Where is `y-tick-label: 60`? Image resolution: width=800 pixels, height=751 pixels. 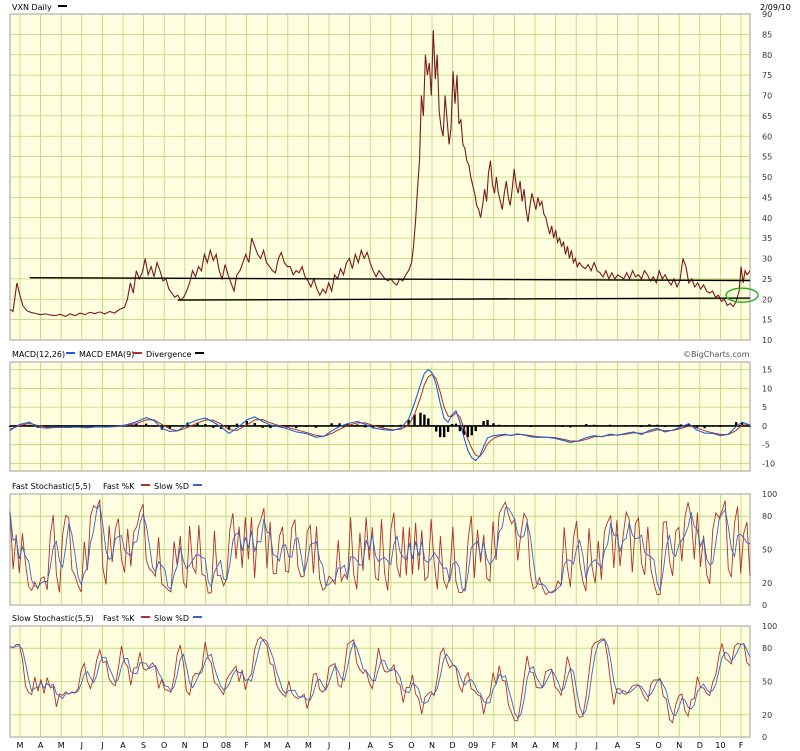
y-tick-label: 60 is located at coordinates (767, 136).